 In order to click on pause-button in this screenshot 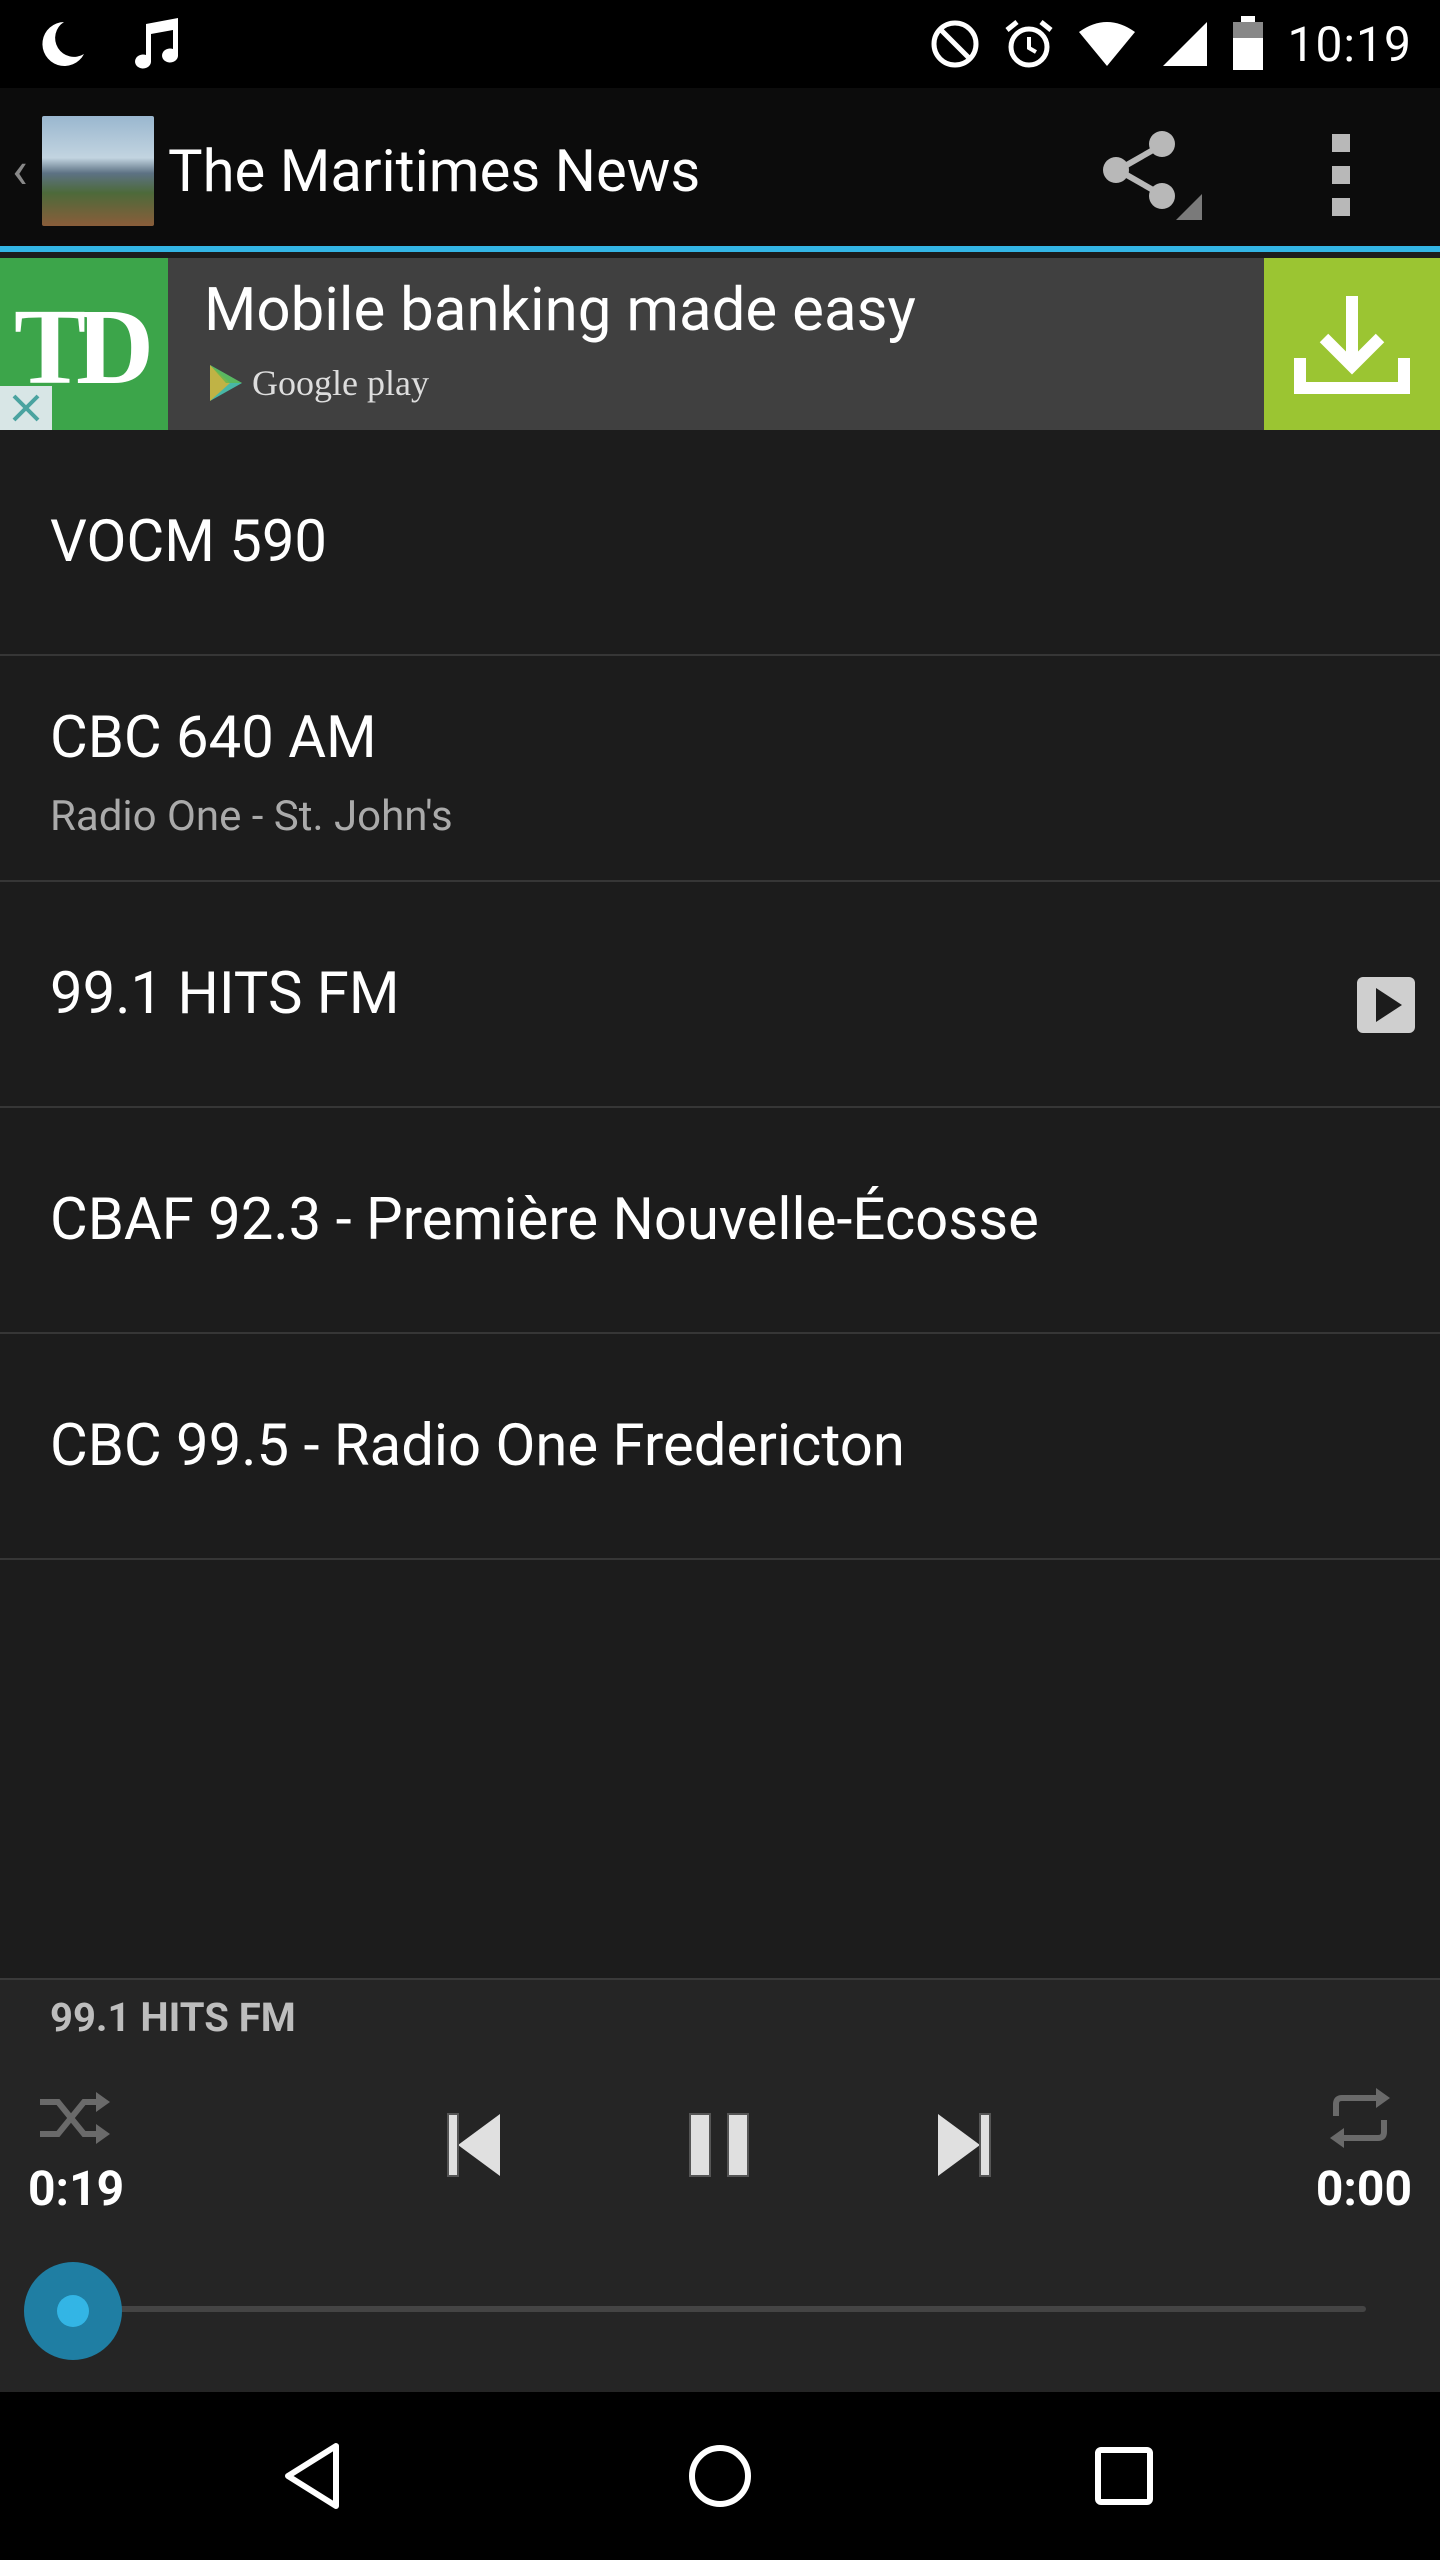, I will do `click(719, 2147)`.